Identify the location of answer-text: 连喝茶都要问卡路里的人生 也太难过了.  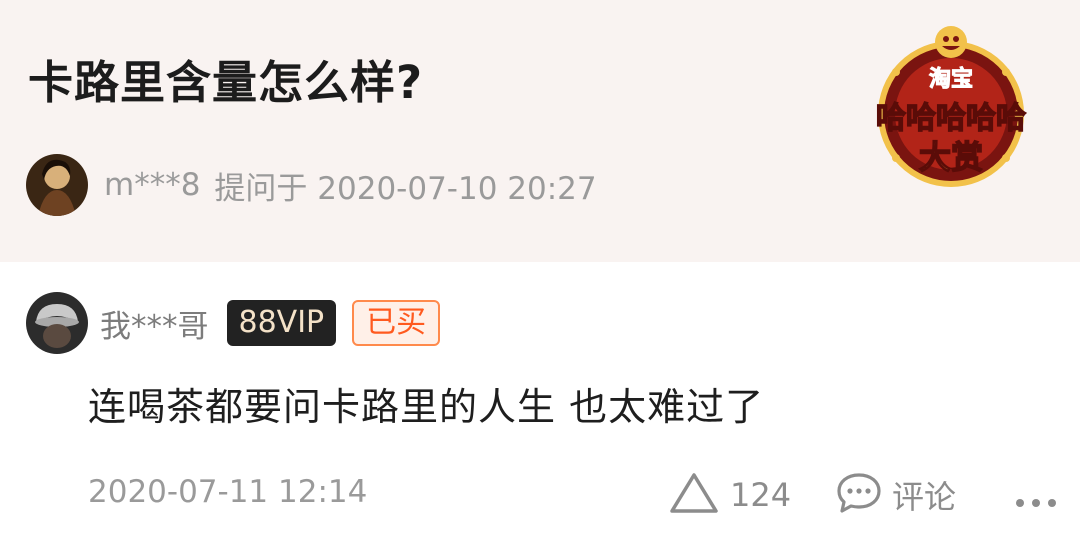
(426, 407).